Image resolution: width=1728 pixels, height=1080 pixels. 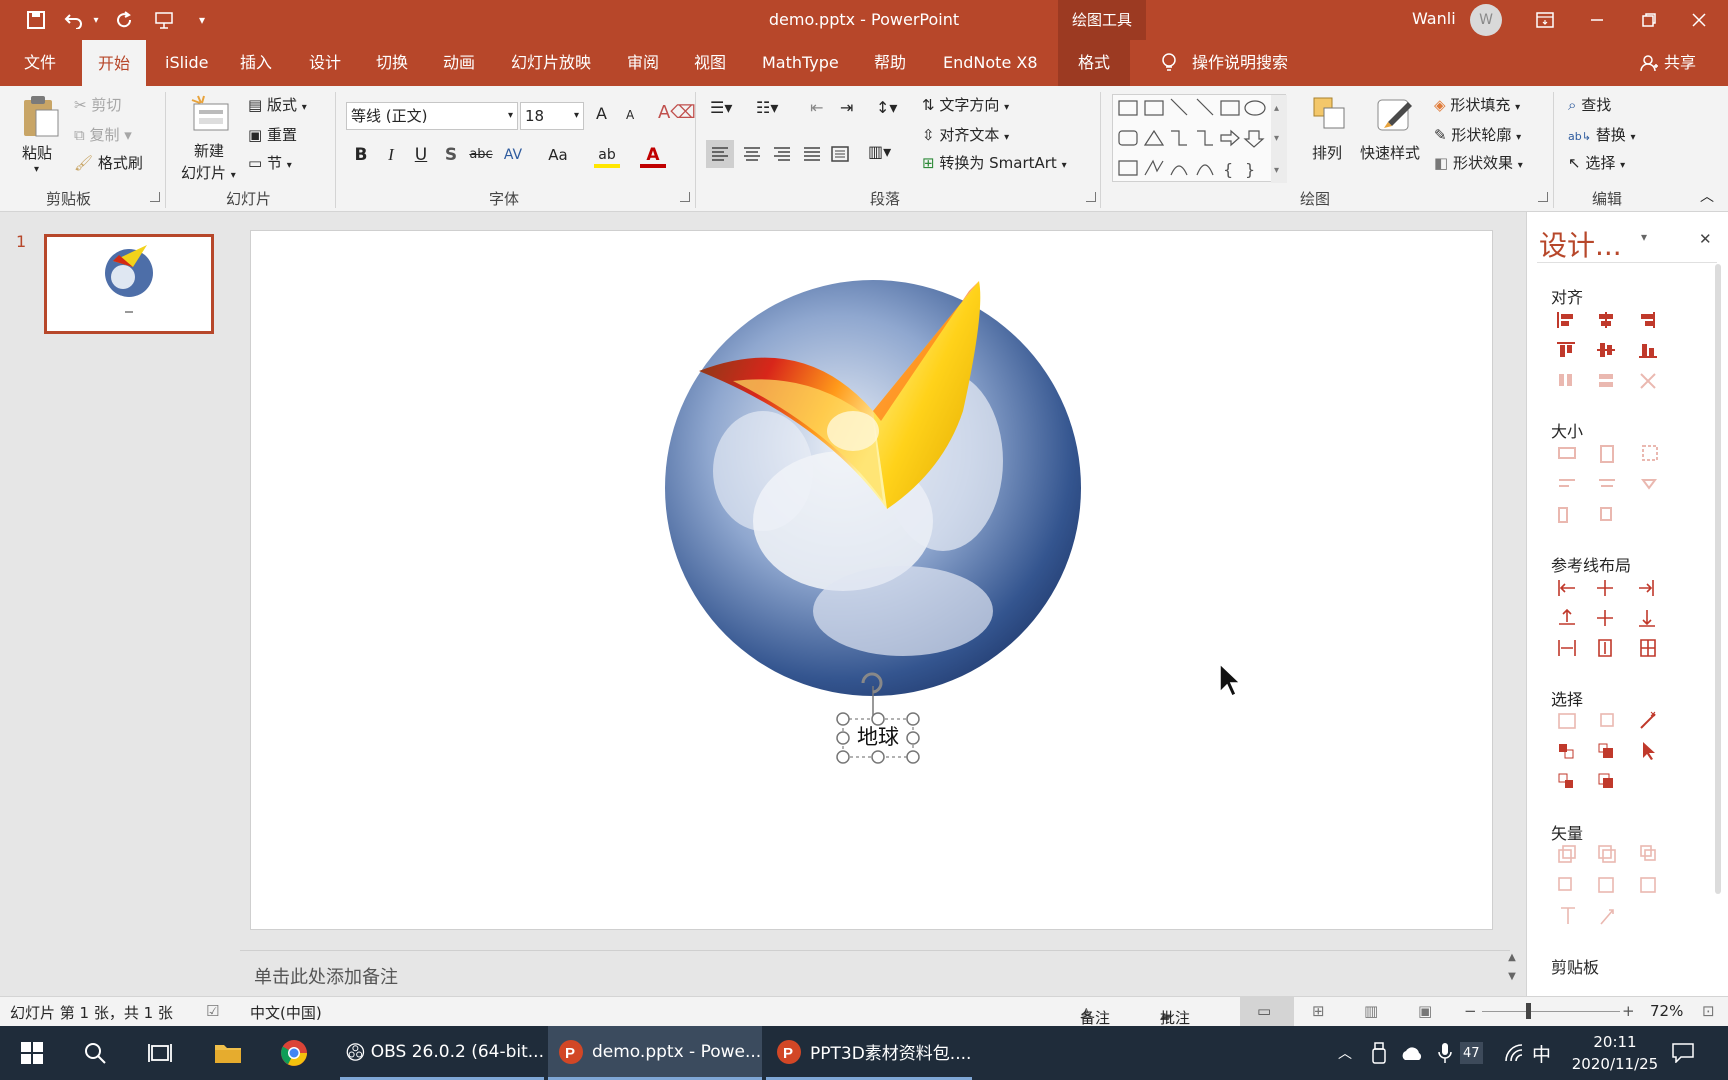 I want to click on highlight-button: ab, so click(x=607, y=155).